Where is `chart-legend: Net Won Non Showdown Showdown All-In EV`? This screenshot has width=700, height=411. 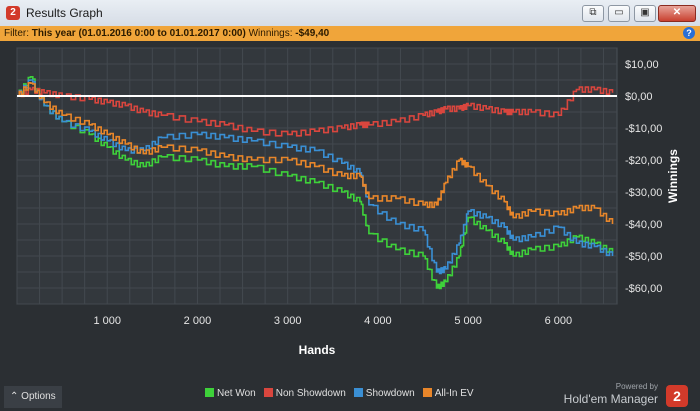
chart-legend: Net Won Non Showdown Showdown All-In EV is located at coordinates (343, 393).